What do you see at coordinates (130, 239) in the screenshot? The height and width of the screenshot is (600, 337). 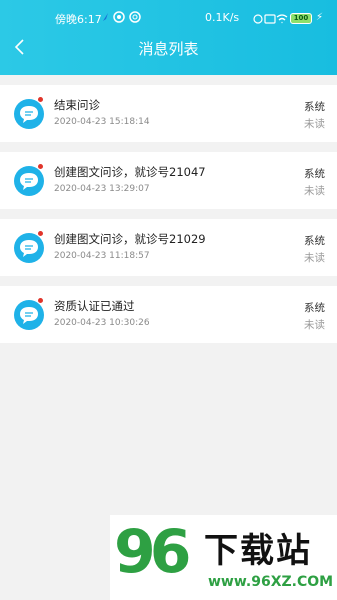 I see `message-title: 创建图文问诊，就诊号21029` at bounding box center [130, 239].